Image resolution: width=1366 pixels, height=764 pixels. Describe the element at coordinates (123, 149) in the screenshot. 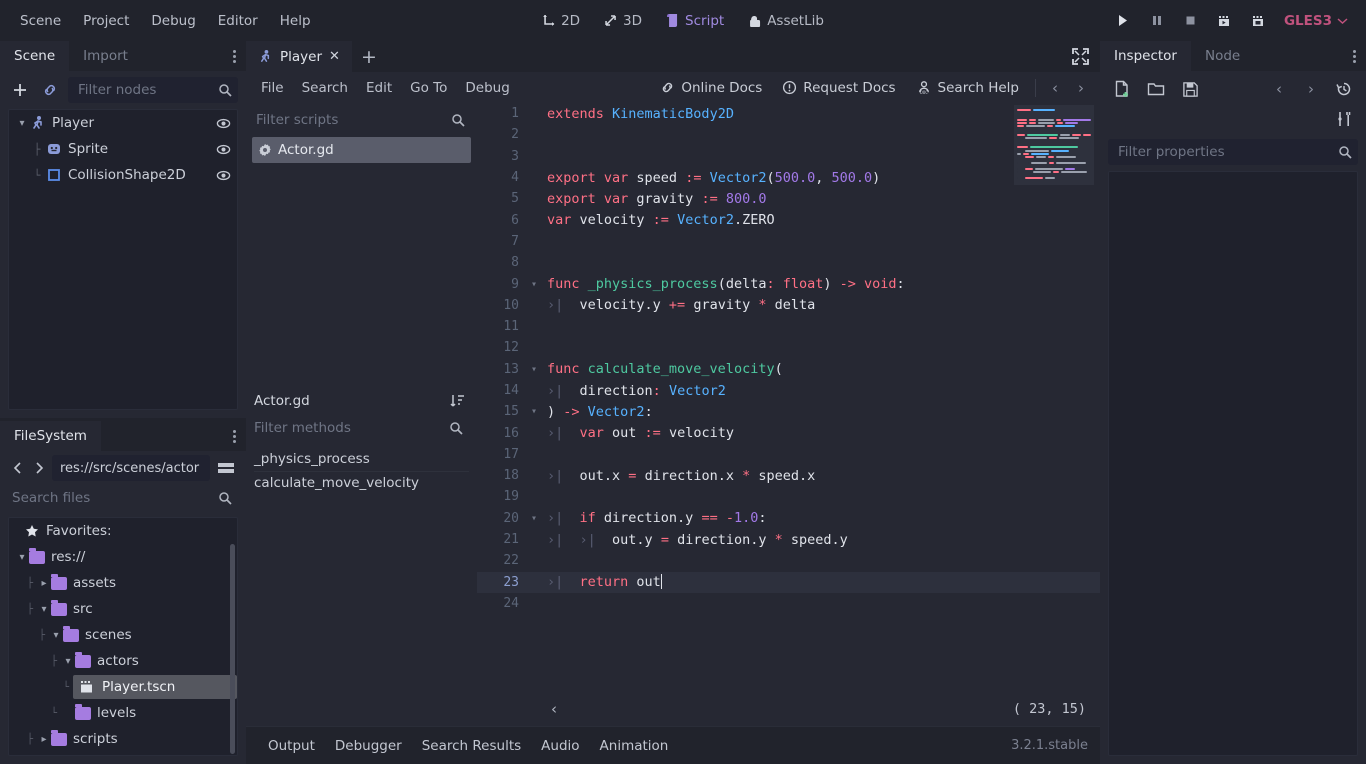

I see `scene-tree-row-sprite: ├ Sprite` at that location.